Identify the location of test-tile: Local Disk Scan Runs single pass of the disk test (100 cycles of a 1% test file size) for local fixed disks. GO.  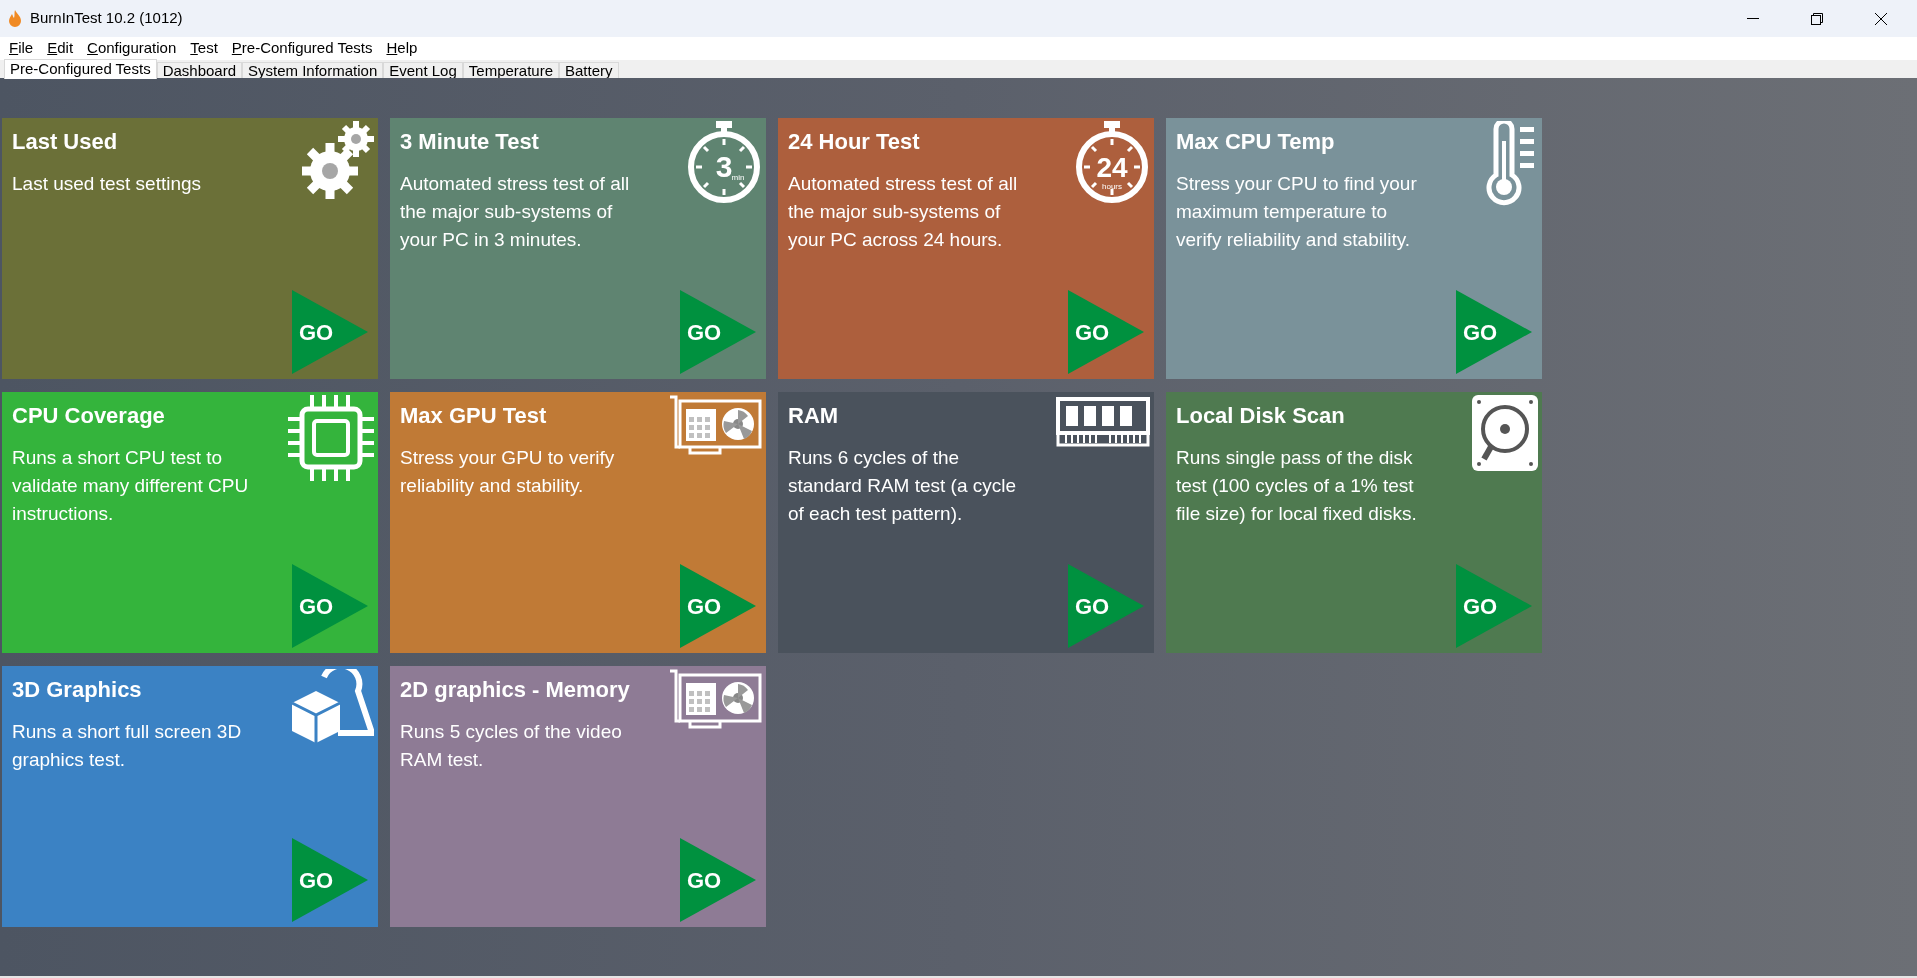
(1354, 522).